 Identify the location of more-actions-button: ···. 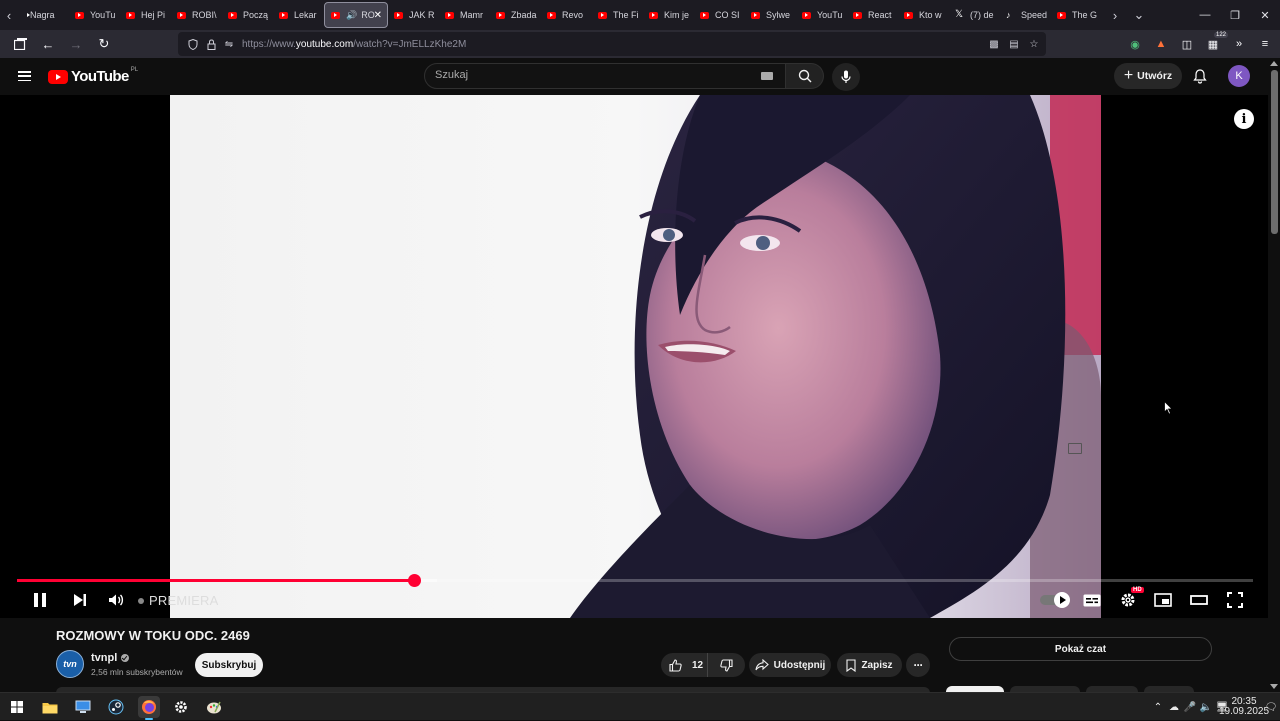
(918, 665).